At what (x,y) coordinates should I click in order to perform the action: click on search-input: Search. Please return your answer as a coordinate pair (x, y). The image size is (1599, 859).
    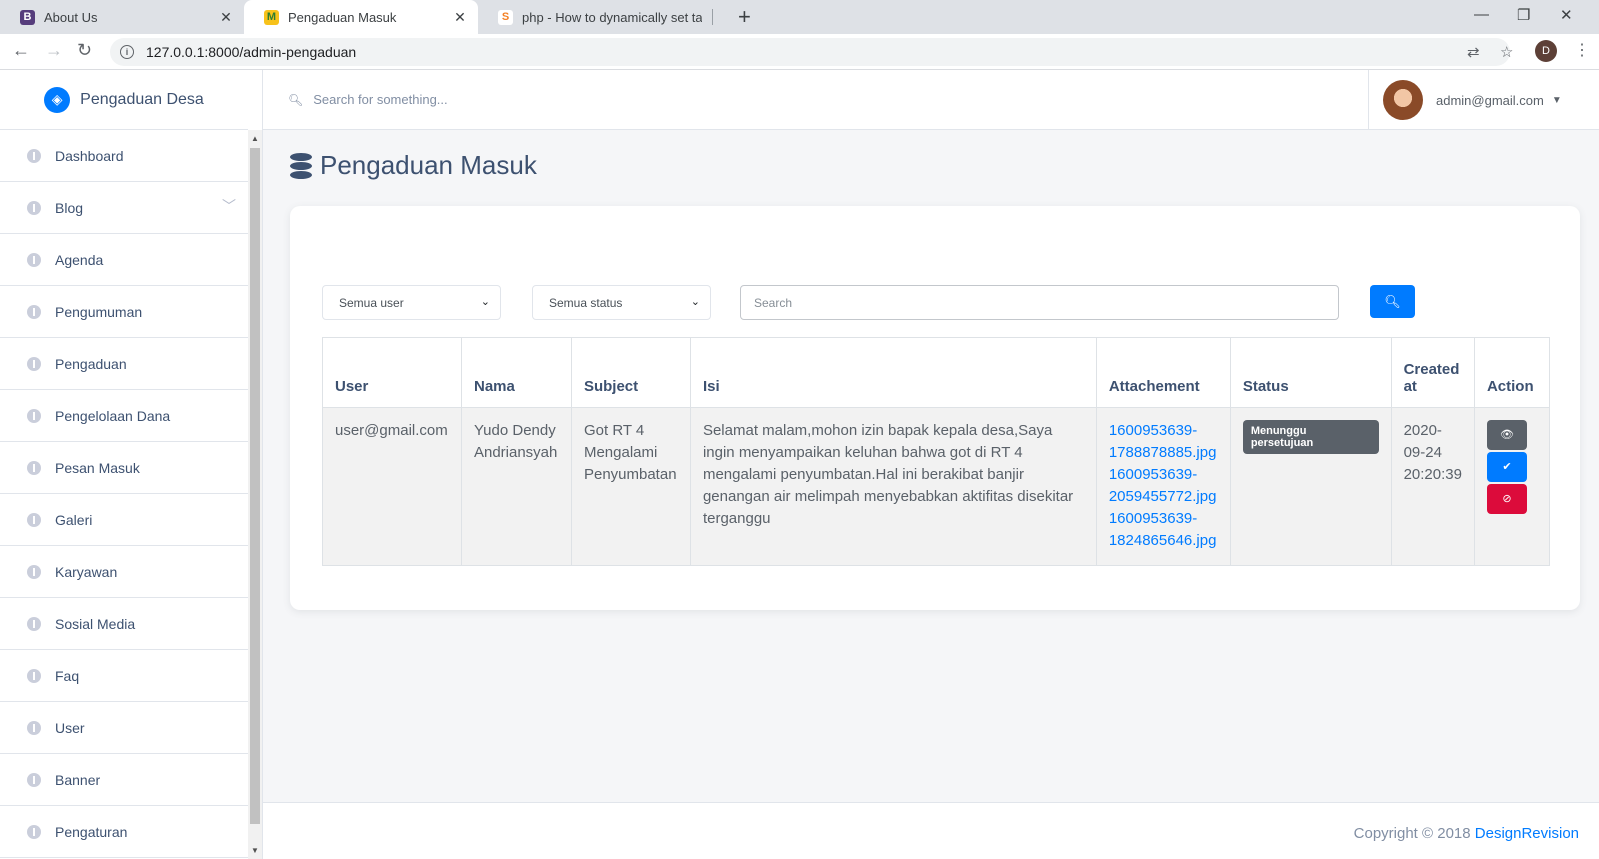
    Looking at the image, I should click on (1039, 302).